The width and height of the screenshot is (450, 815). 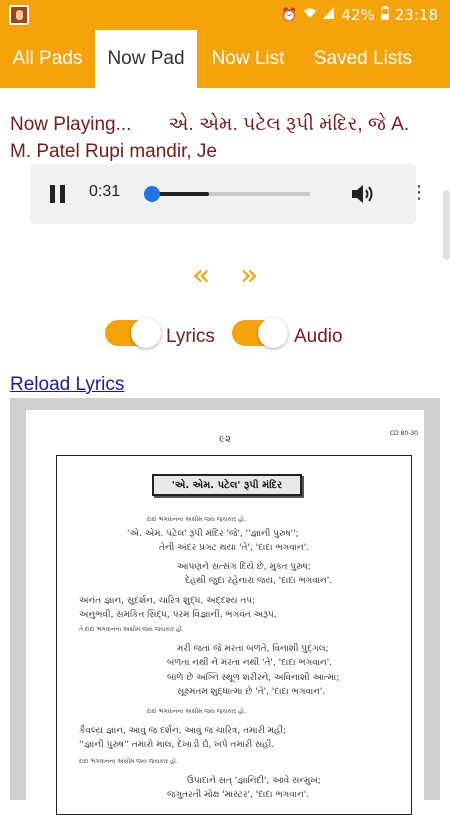 What do you see at coordinates (105, 191) in the screenshot?
I see `current-time: 0:31` at bounding box center [105, 191].